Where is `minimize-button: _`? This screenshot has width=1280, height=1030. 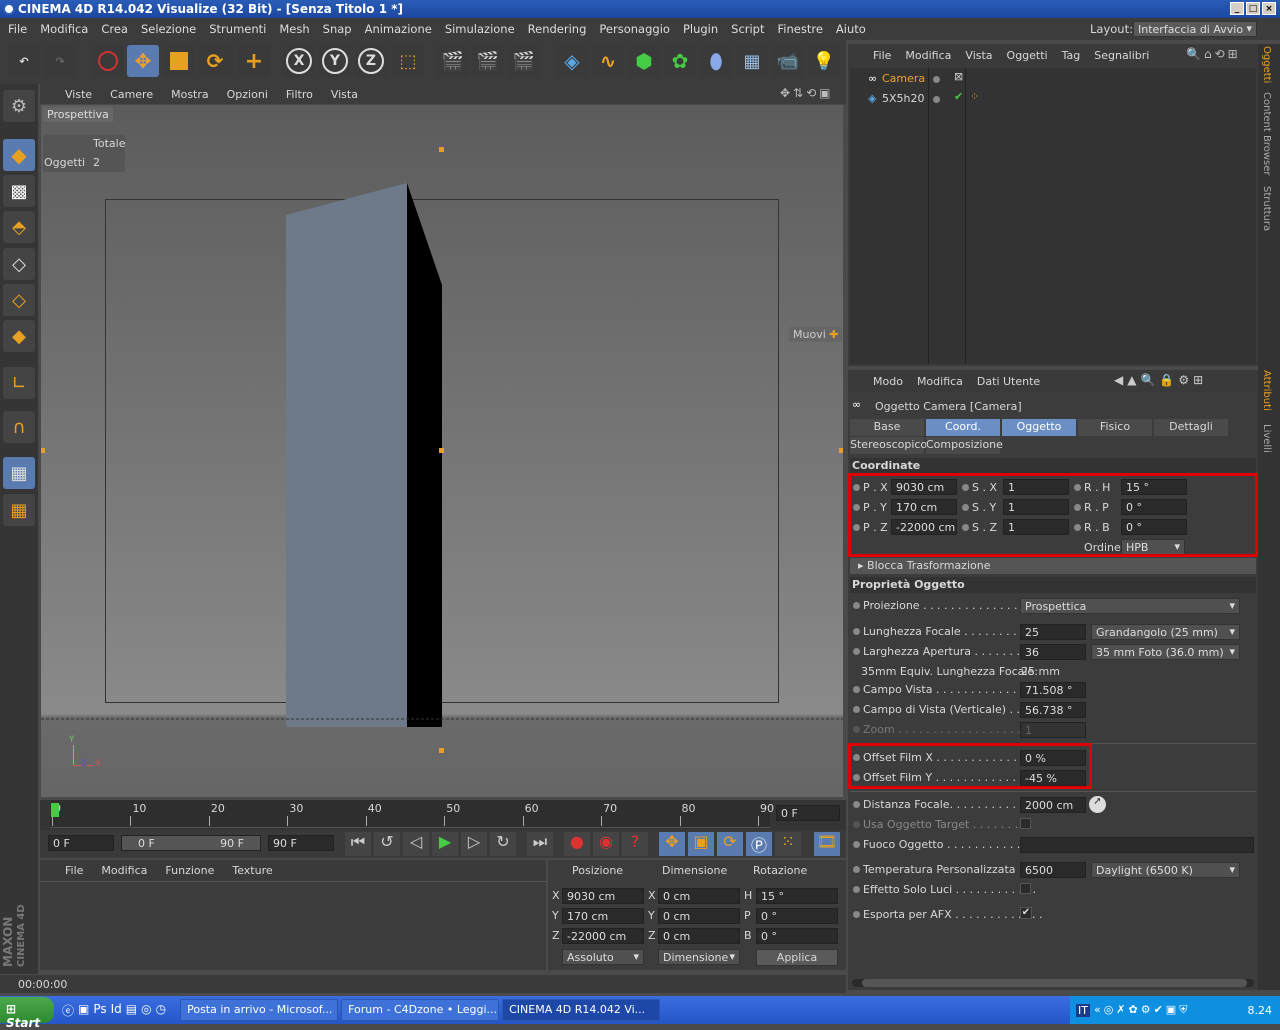 minimize-button: _ is located at coordinates (1237, 8).